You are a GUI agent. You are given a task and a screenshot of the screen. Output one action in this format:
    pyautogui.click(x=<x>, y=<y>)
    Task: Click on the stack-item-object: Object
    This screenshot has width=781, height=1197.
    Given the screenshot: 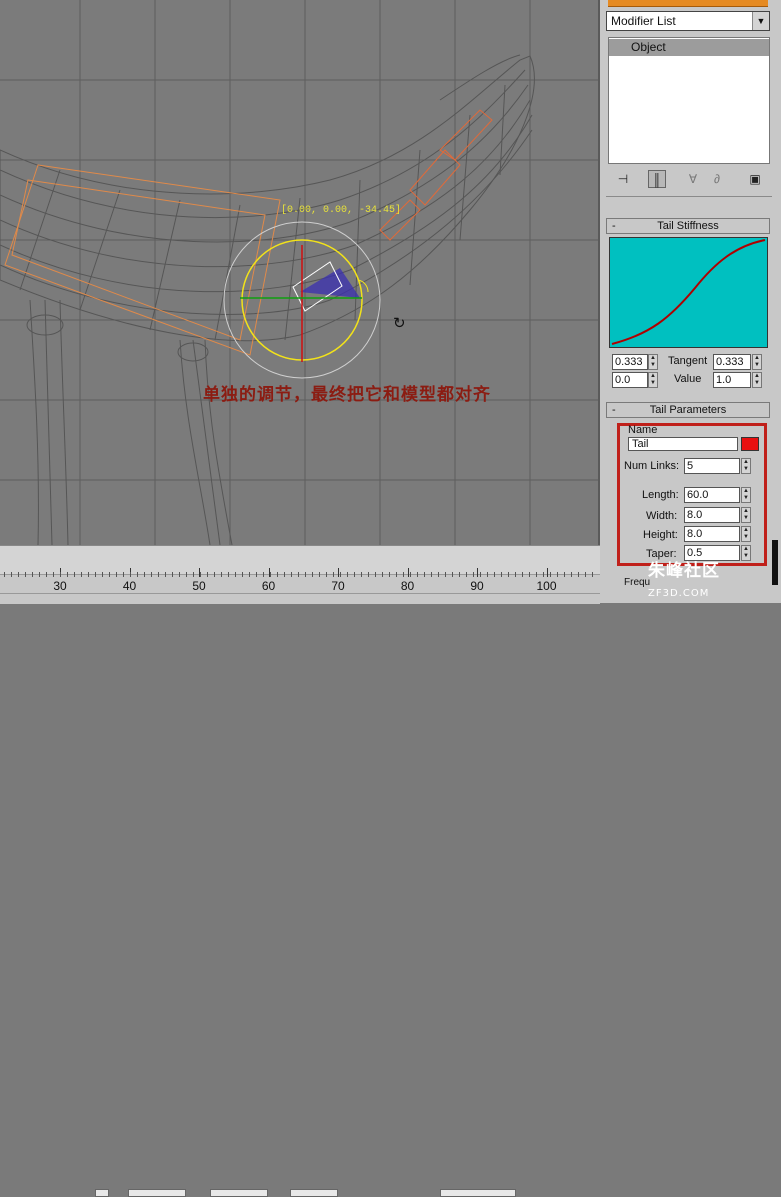 What is the action you would take?
    pyautogui.click(x=689, y=47)
    